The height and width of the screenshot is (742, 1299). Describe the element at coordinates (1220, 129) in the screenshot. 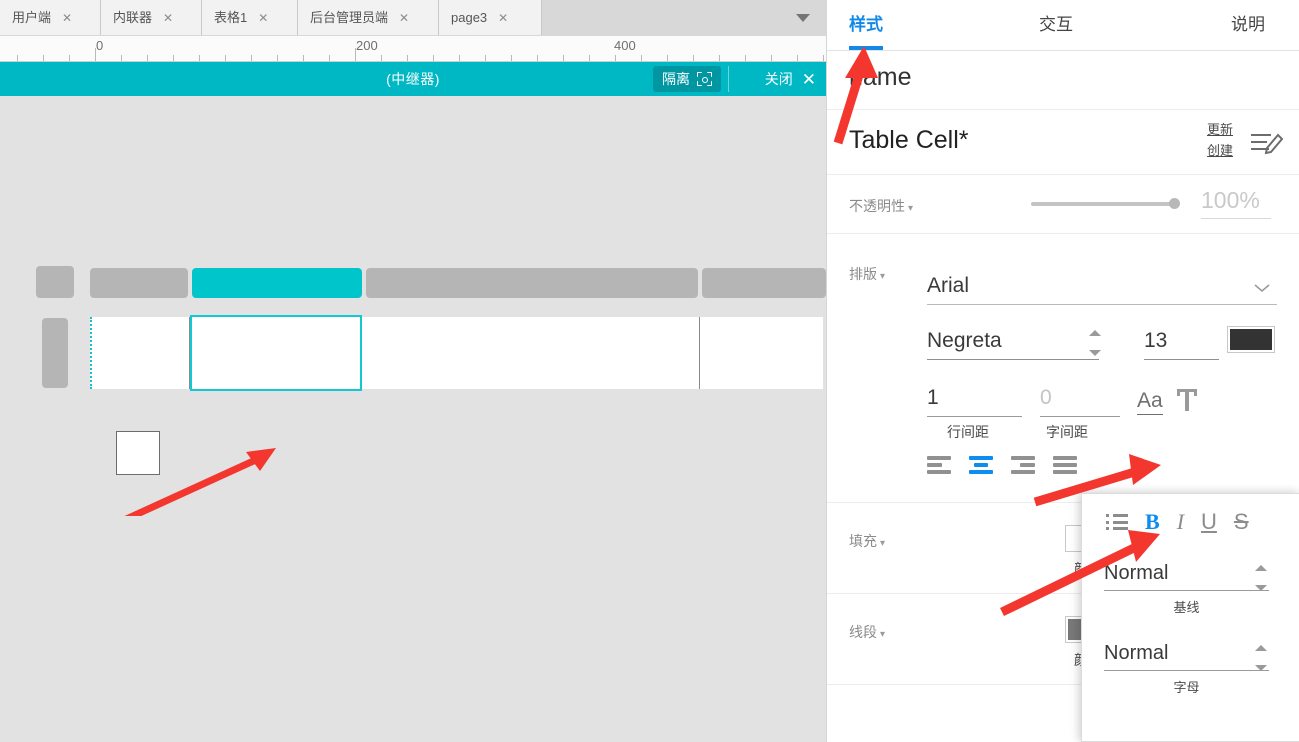

I see `update-style-link: 更新` at that location.